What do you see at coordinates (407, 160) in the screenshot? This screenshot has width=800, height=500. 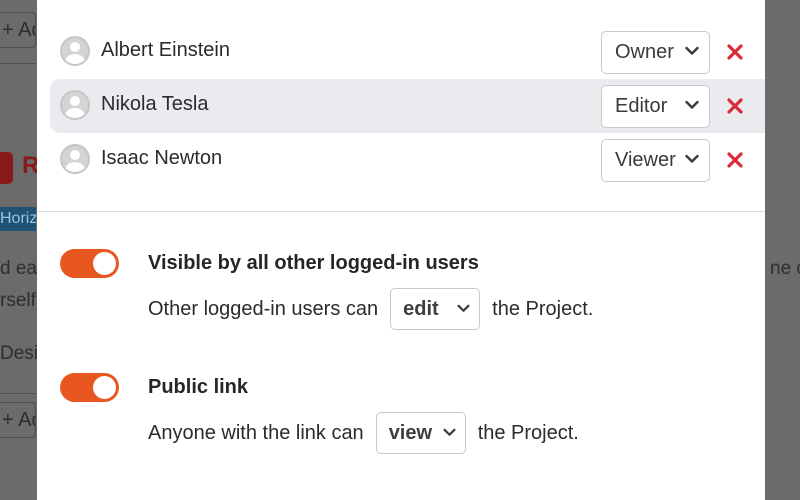 I see `member-row: Isaac Newton Viewer` at bounding box center [407, 160].